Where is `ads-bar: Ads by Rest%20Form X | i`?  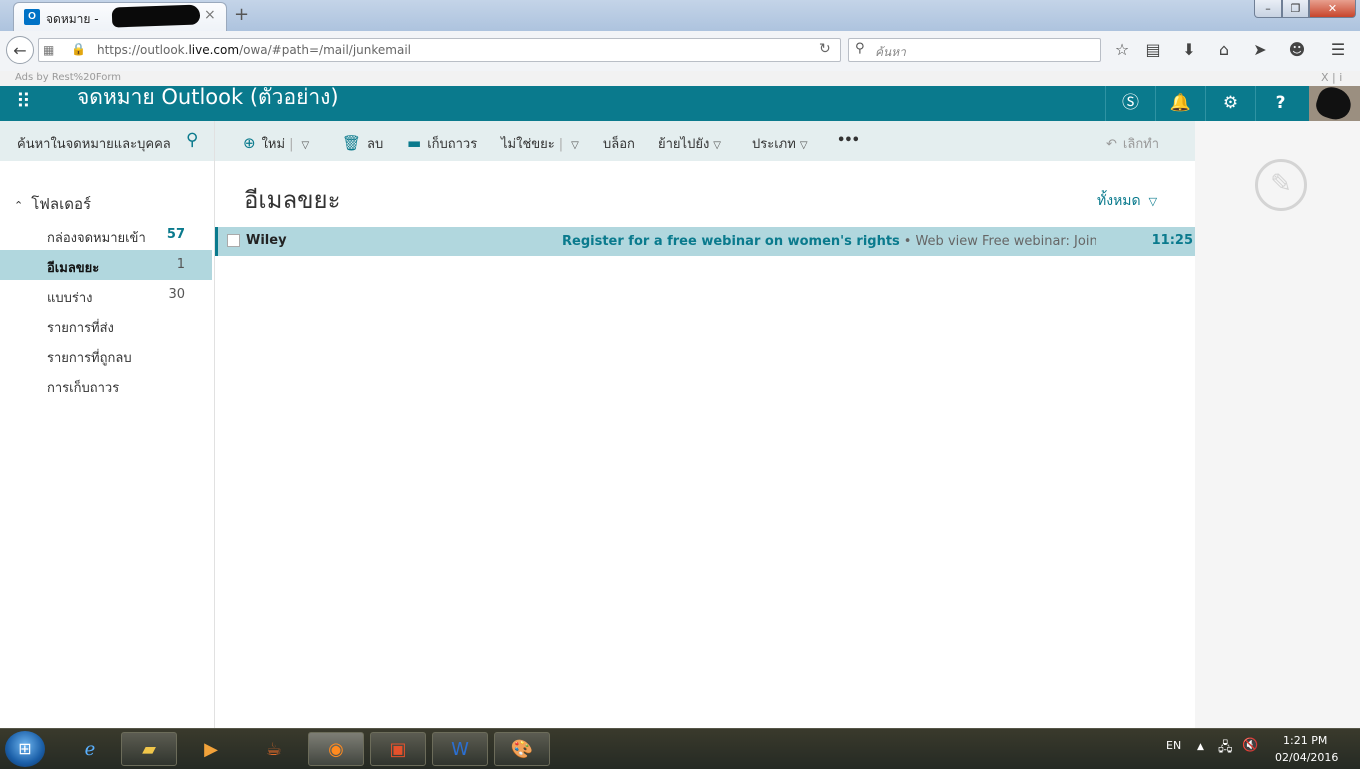
ads-bar: Ads by Rest%20Form X | i is located at coordinates (680, 78).